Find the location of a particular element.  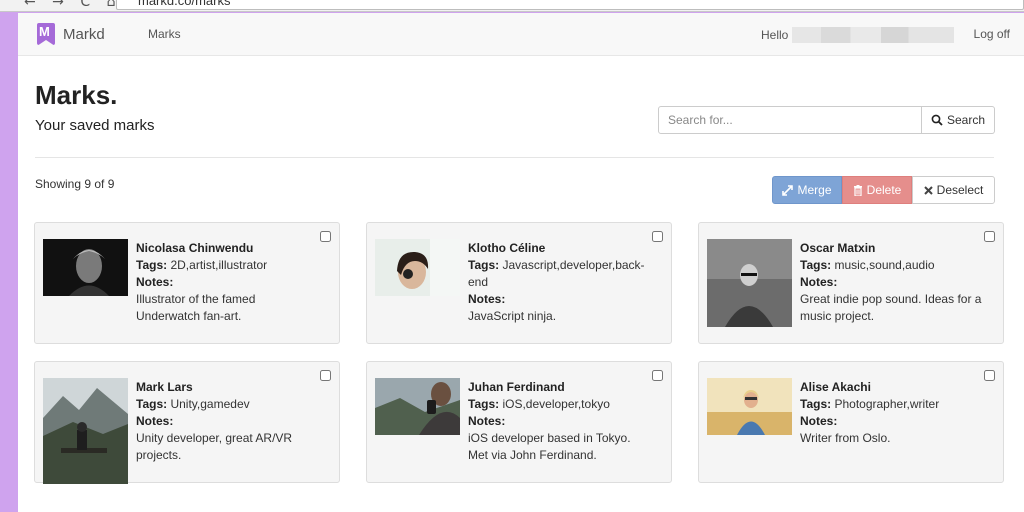

brand-link: M Markd is located at coordinates (71, 34).